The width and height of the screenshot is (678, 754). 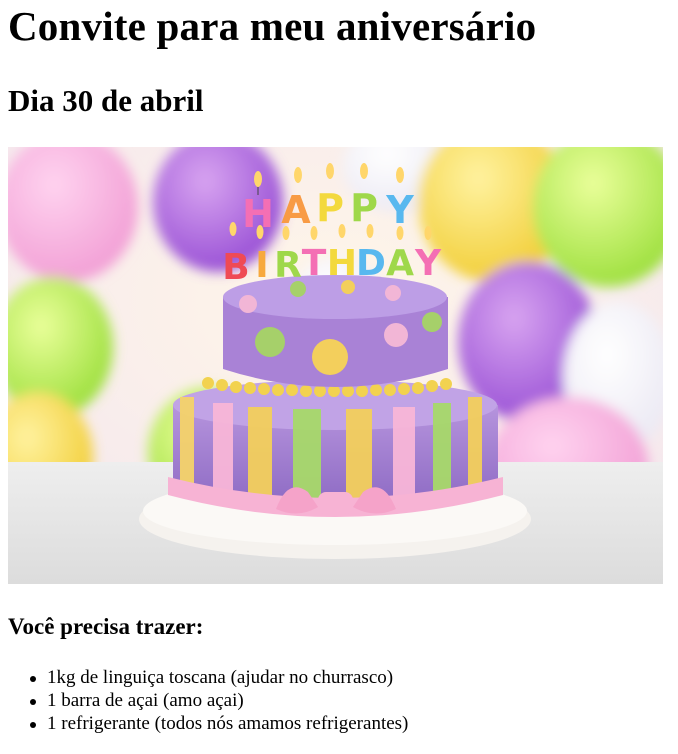 I want to click on svg-text: D, so click(x=371, y=263).